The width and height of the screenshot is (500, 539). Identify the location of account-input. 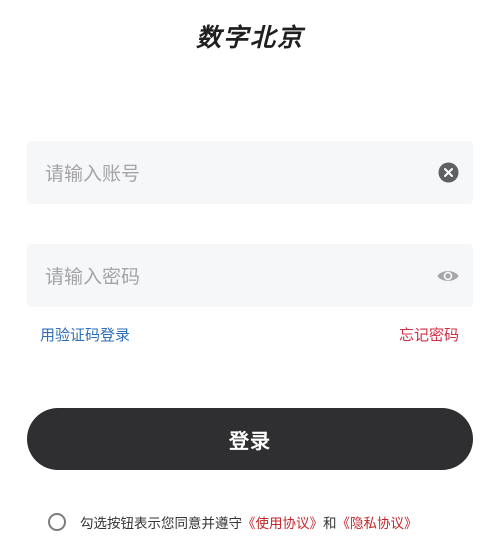
(235, 173).